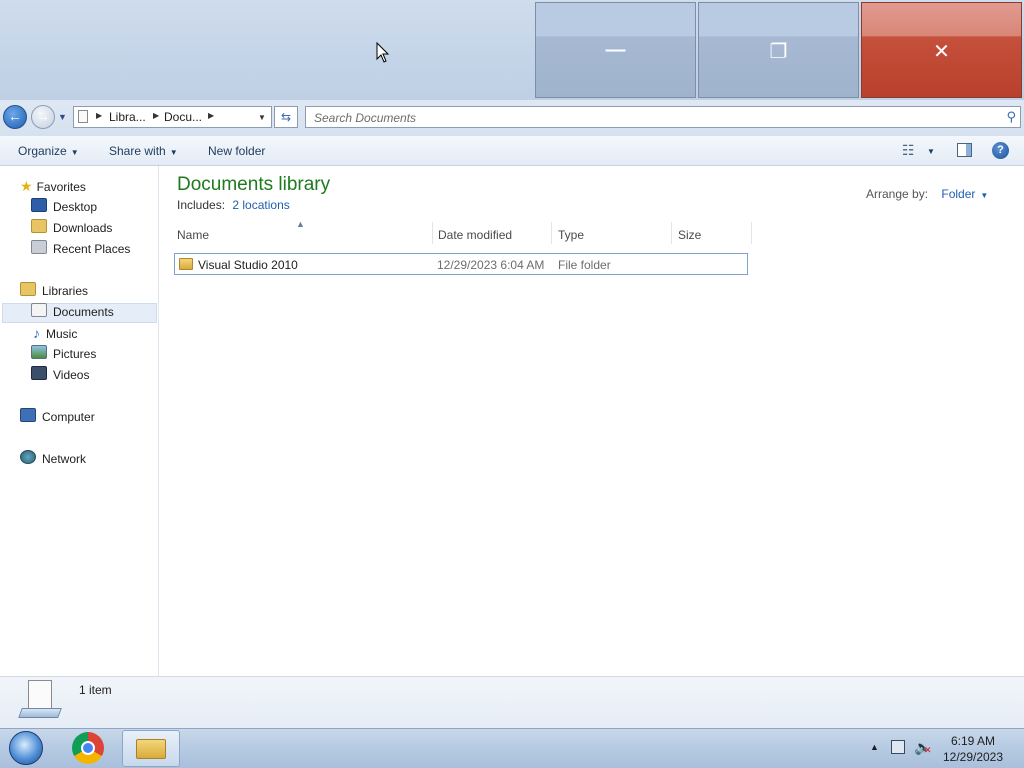 The height and width of the screenshot is (768, 1024). I want to click on clock-date: 12/29/2023, so click(973, 757).